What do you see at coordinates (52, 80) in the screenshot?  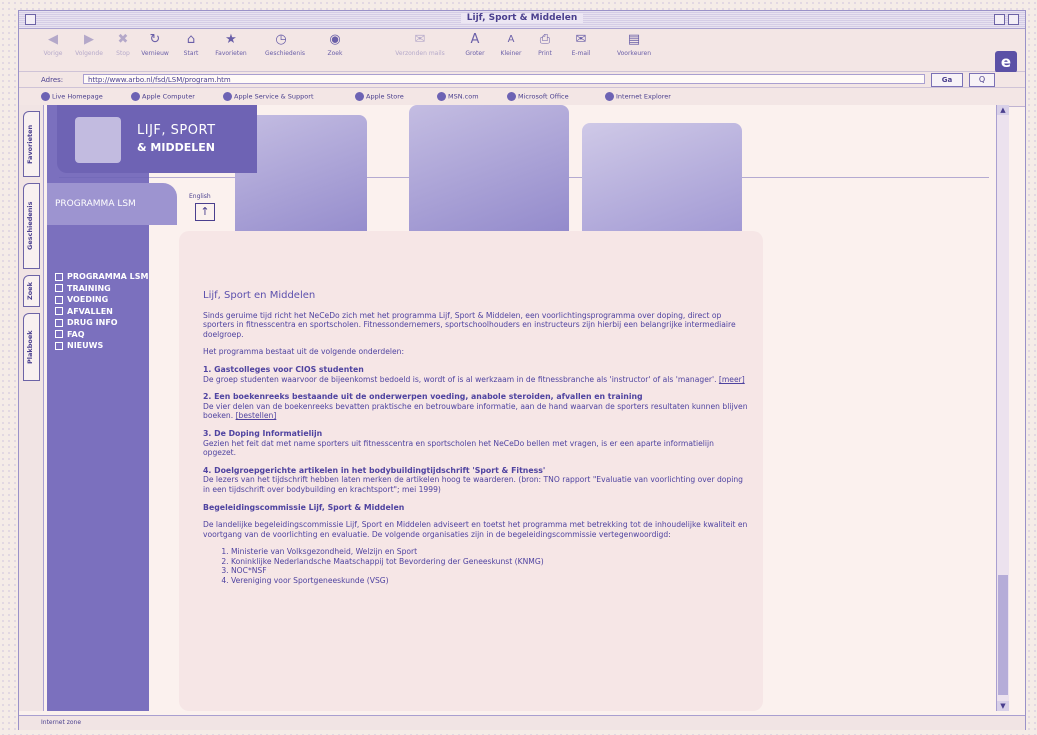 I see `address-label: Adres:` at bounding box center [52, 80].